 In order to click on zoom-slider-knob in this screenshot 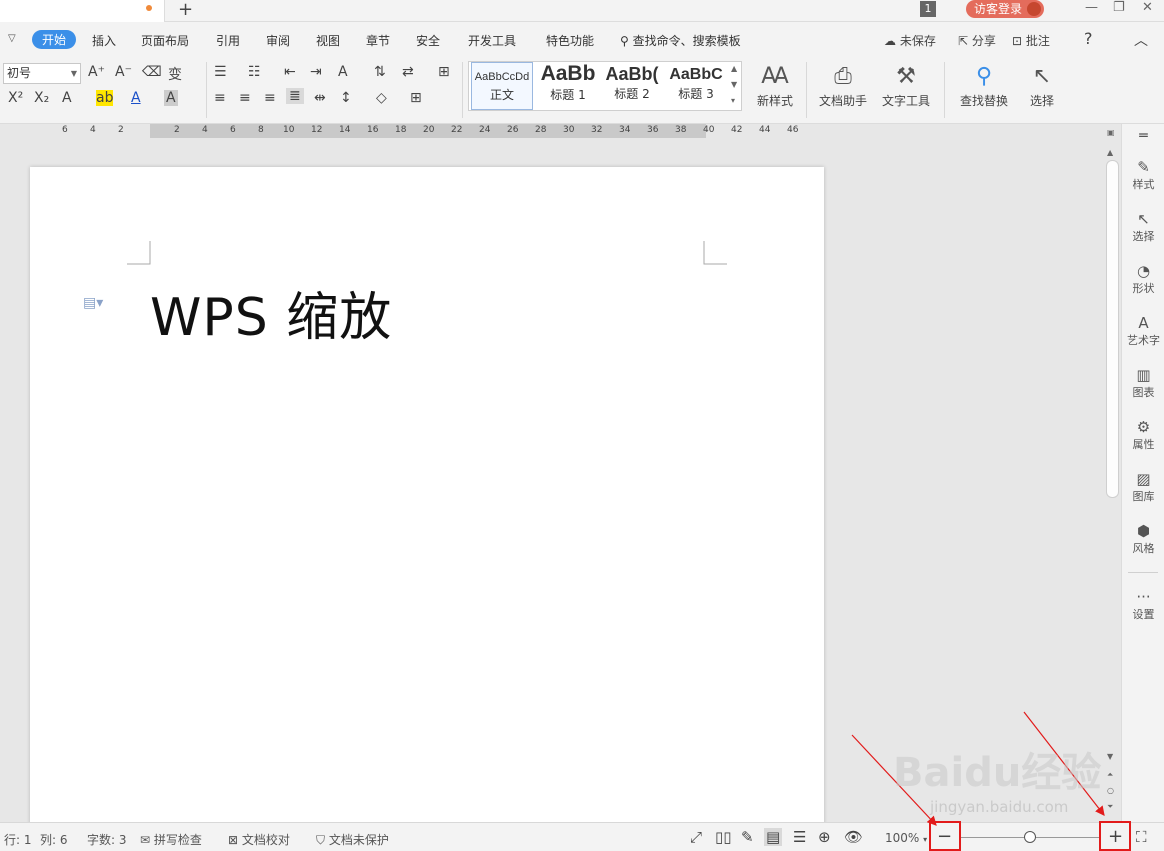, I will do `click(1030, 837)`.